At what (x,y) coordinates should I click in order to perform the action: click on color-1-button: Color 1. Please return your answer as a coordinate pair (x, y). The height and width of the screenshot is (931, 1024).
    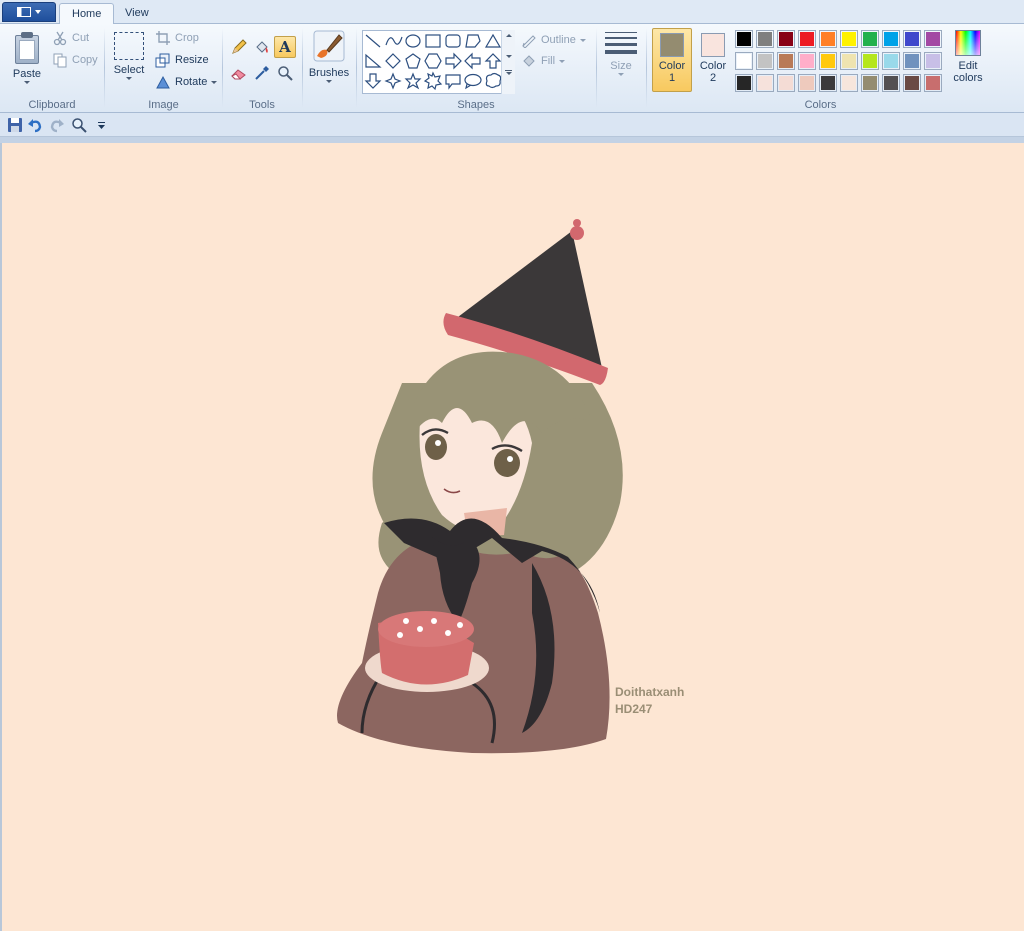
    Looking at the image, I should click on (672, 60).